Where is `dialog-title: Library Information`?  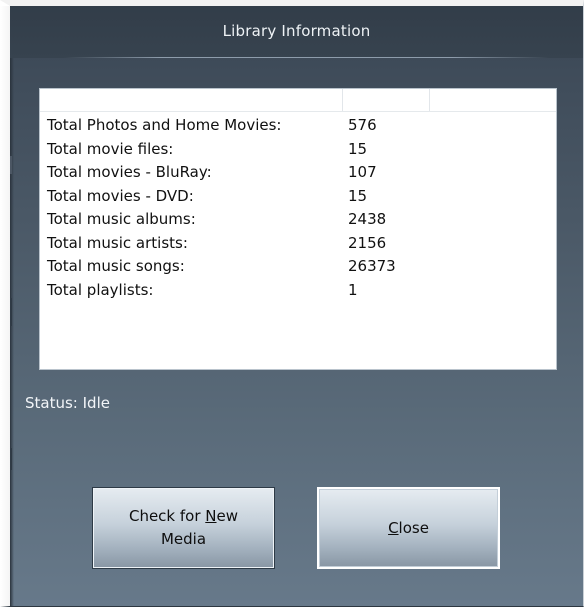
dialog-title: Library Information is located at coordinates (296, 31).